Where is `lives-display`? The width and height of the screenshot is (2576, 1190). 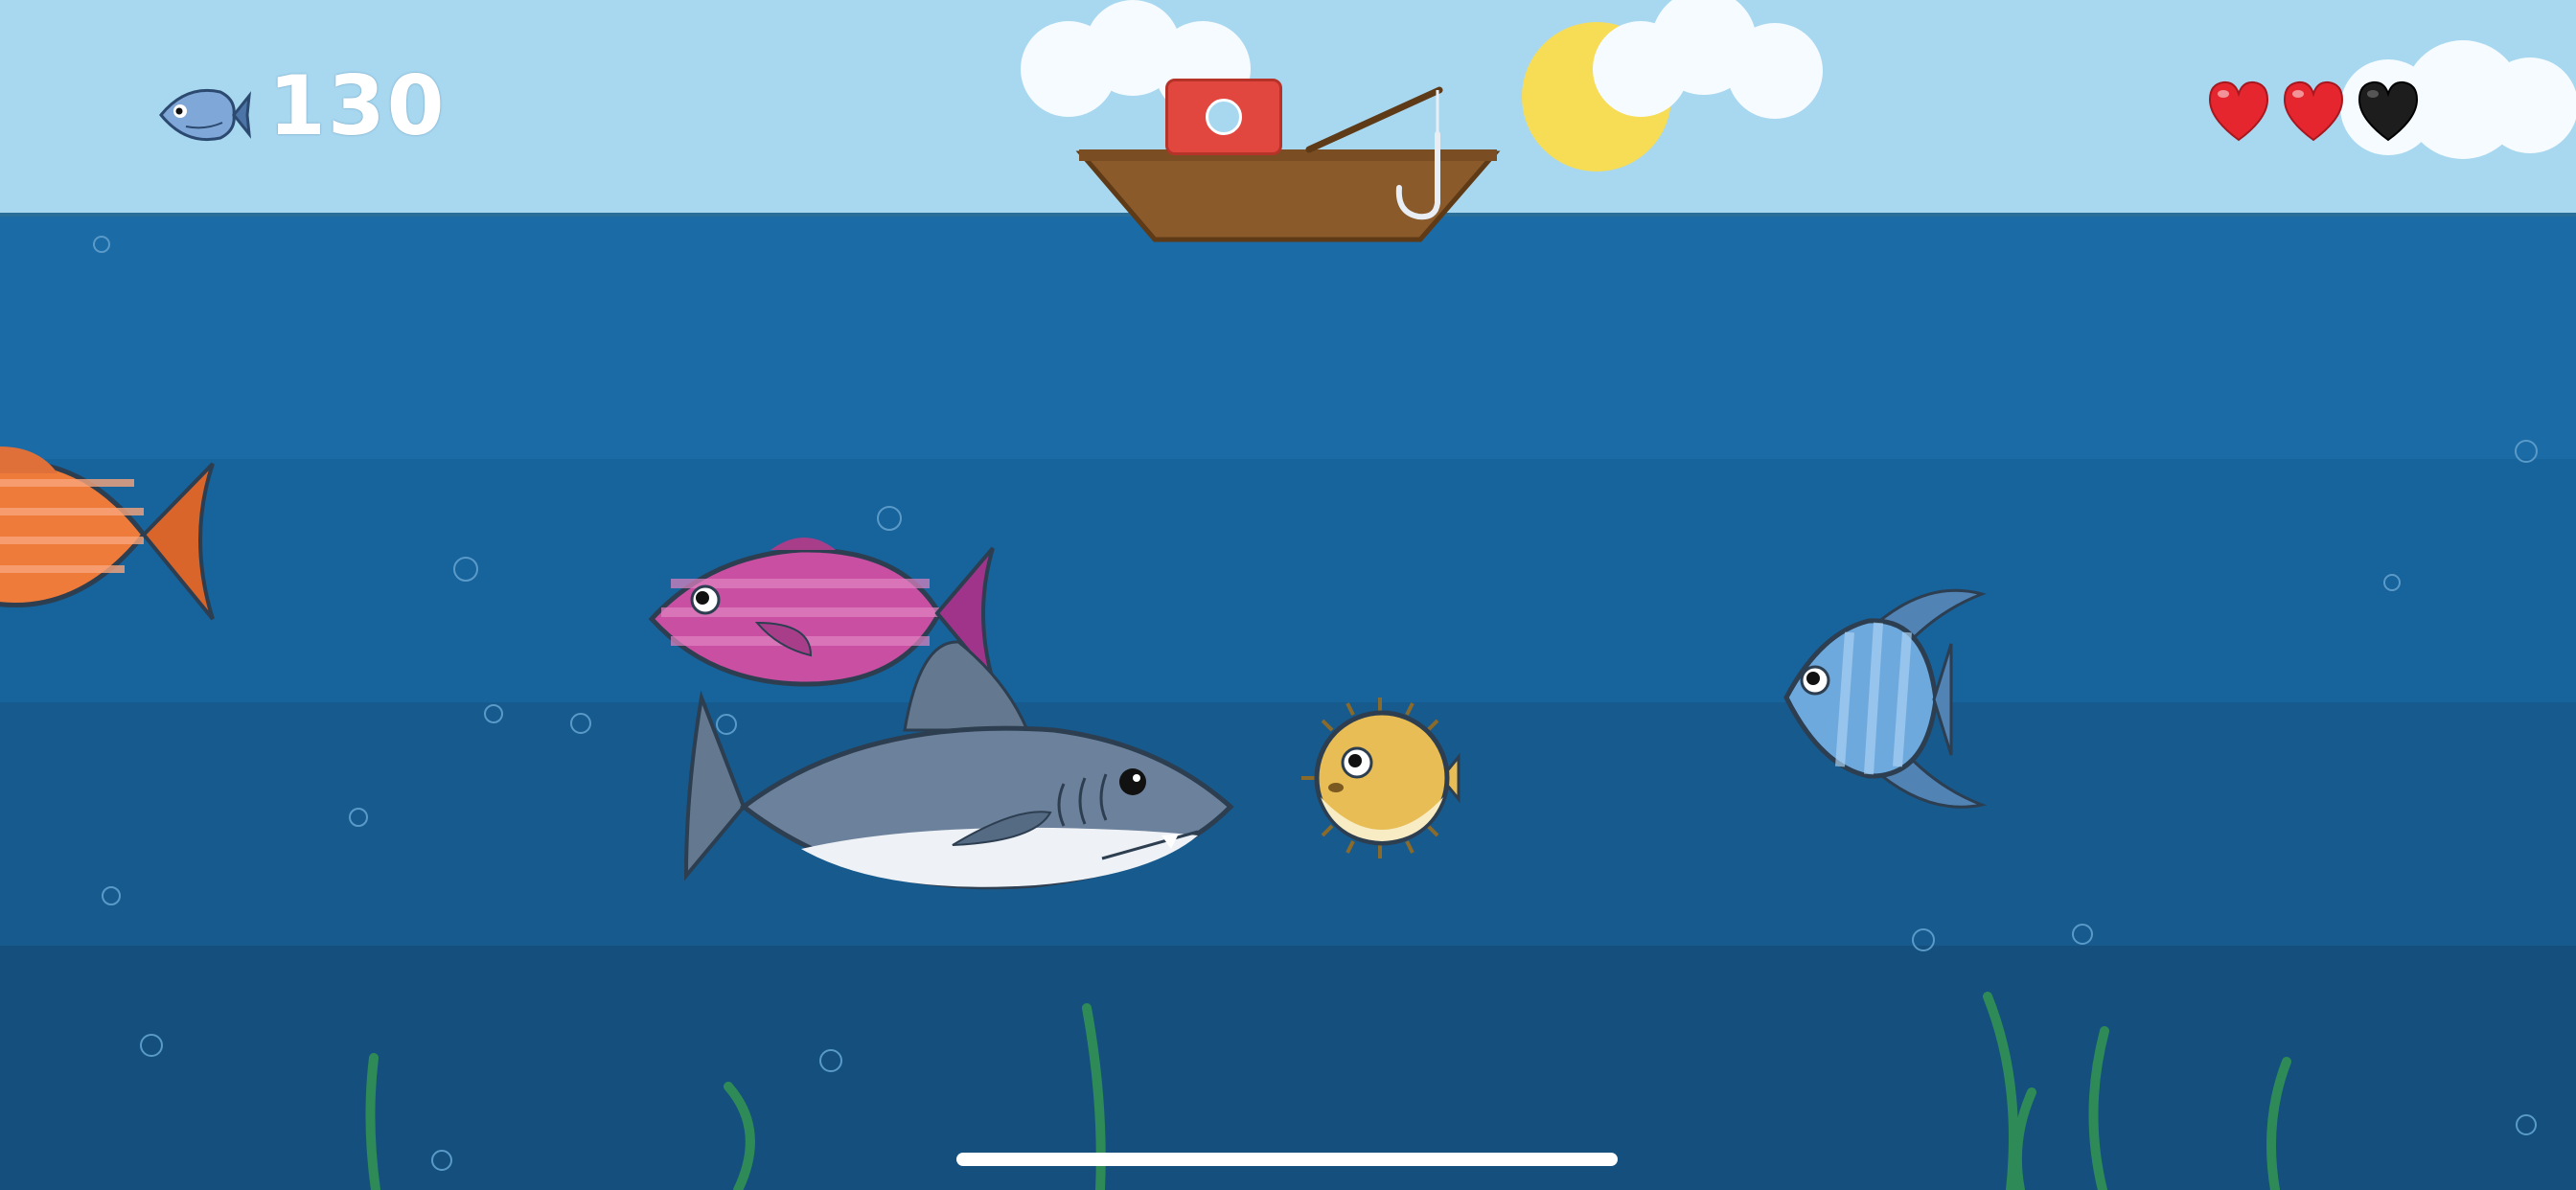
lives-display is located at coordinates (2313, 111).